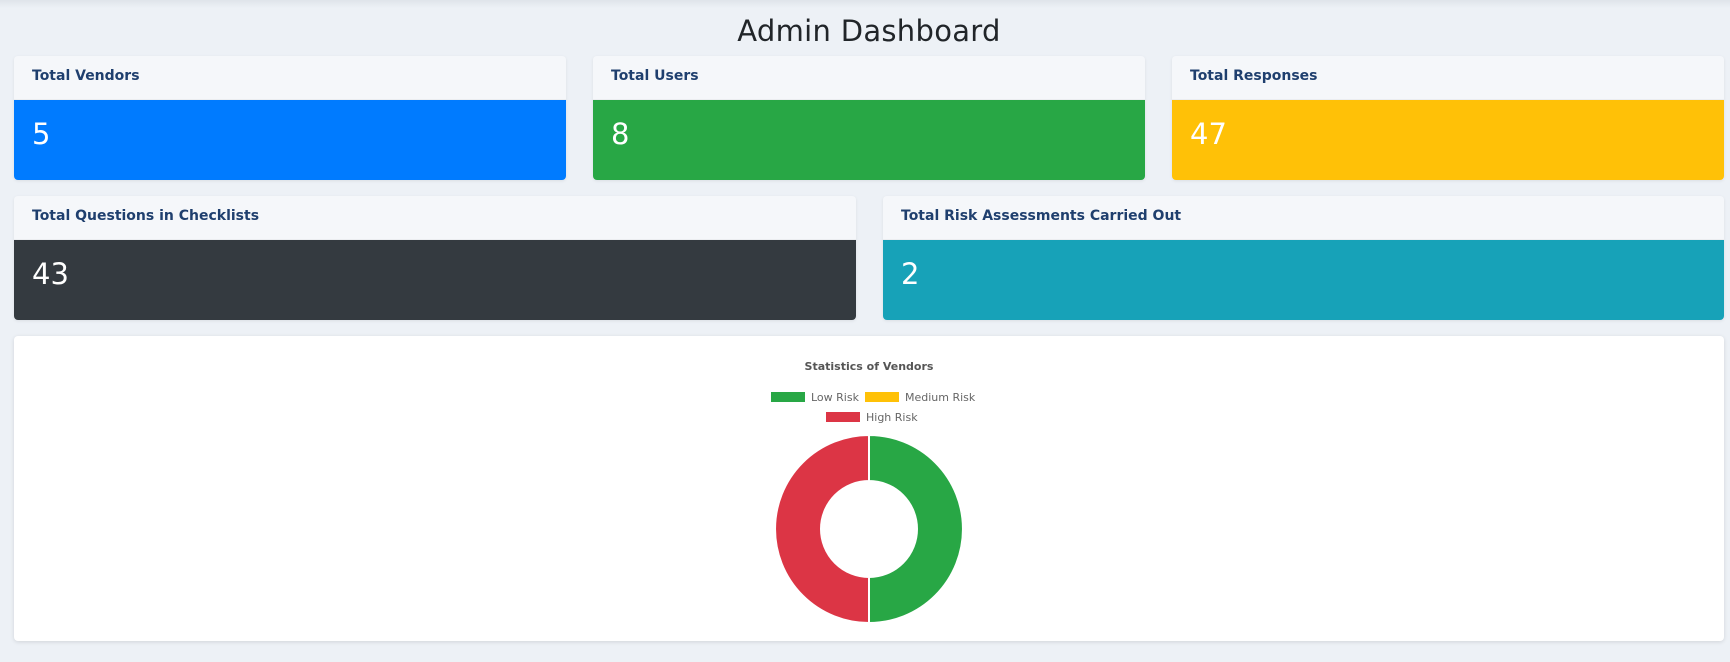 This screenshot has width=1730, height=662. What do you see at coordinates (843, 417) in the screenshot?
I see `legend-swatch-high-risk` at bounding box center [843, 417].